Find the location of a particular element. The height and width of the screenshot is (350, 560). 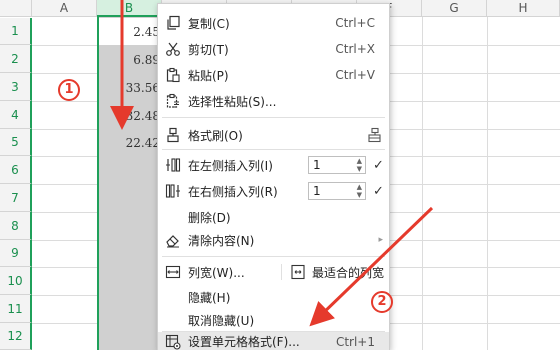

best-fit-column-width-button: 最适合的列宽 is located at coordinates (337, 272).